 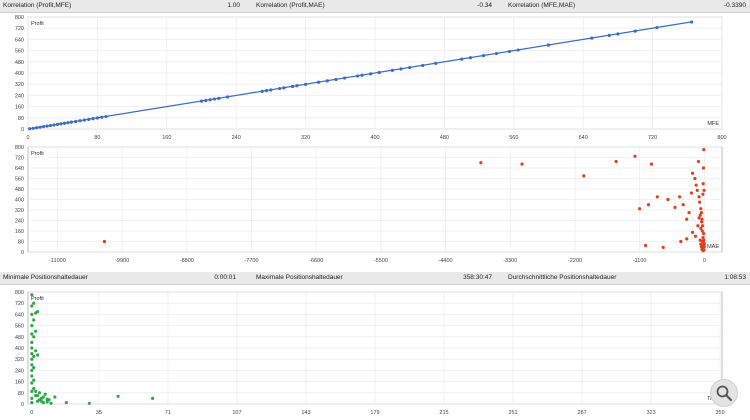 What do you see at coordinates (19, 293) in the screenshot?
I see `y-tick-label: 800` at bounding box center [19, 293].